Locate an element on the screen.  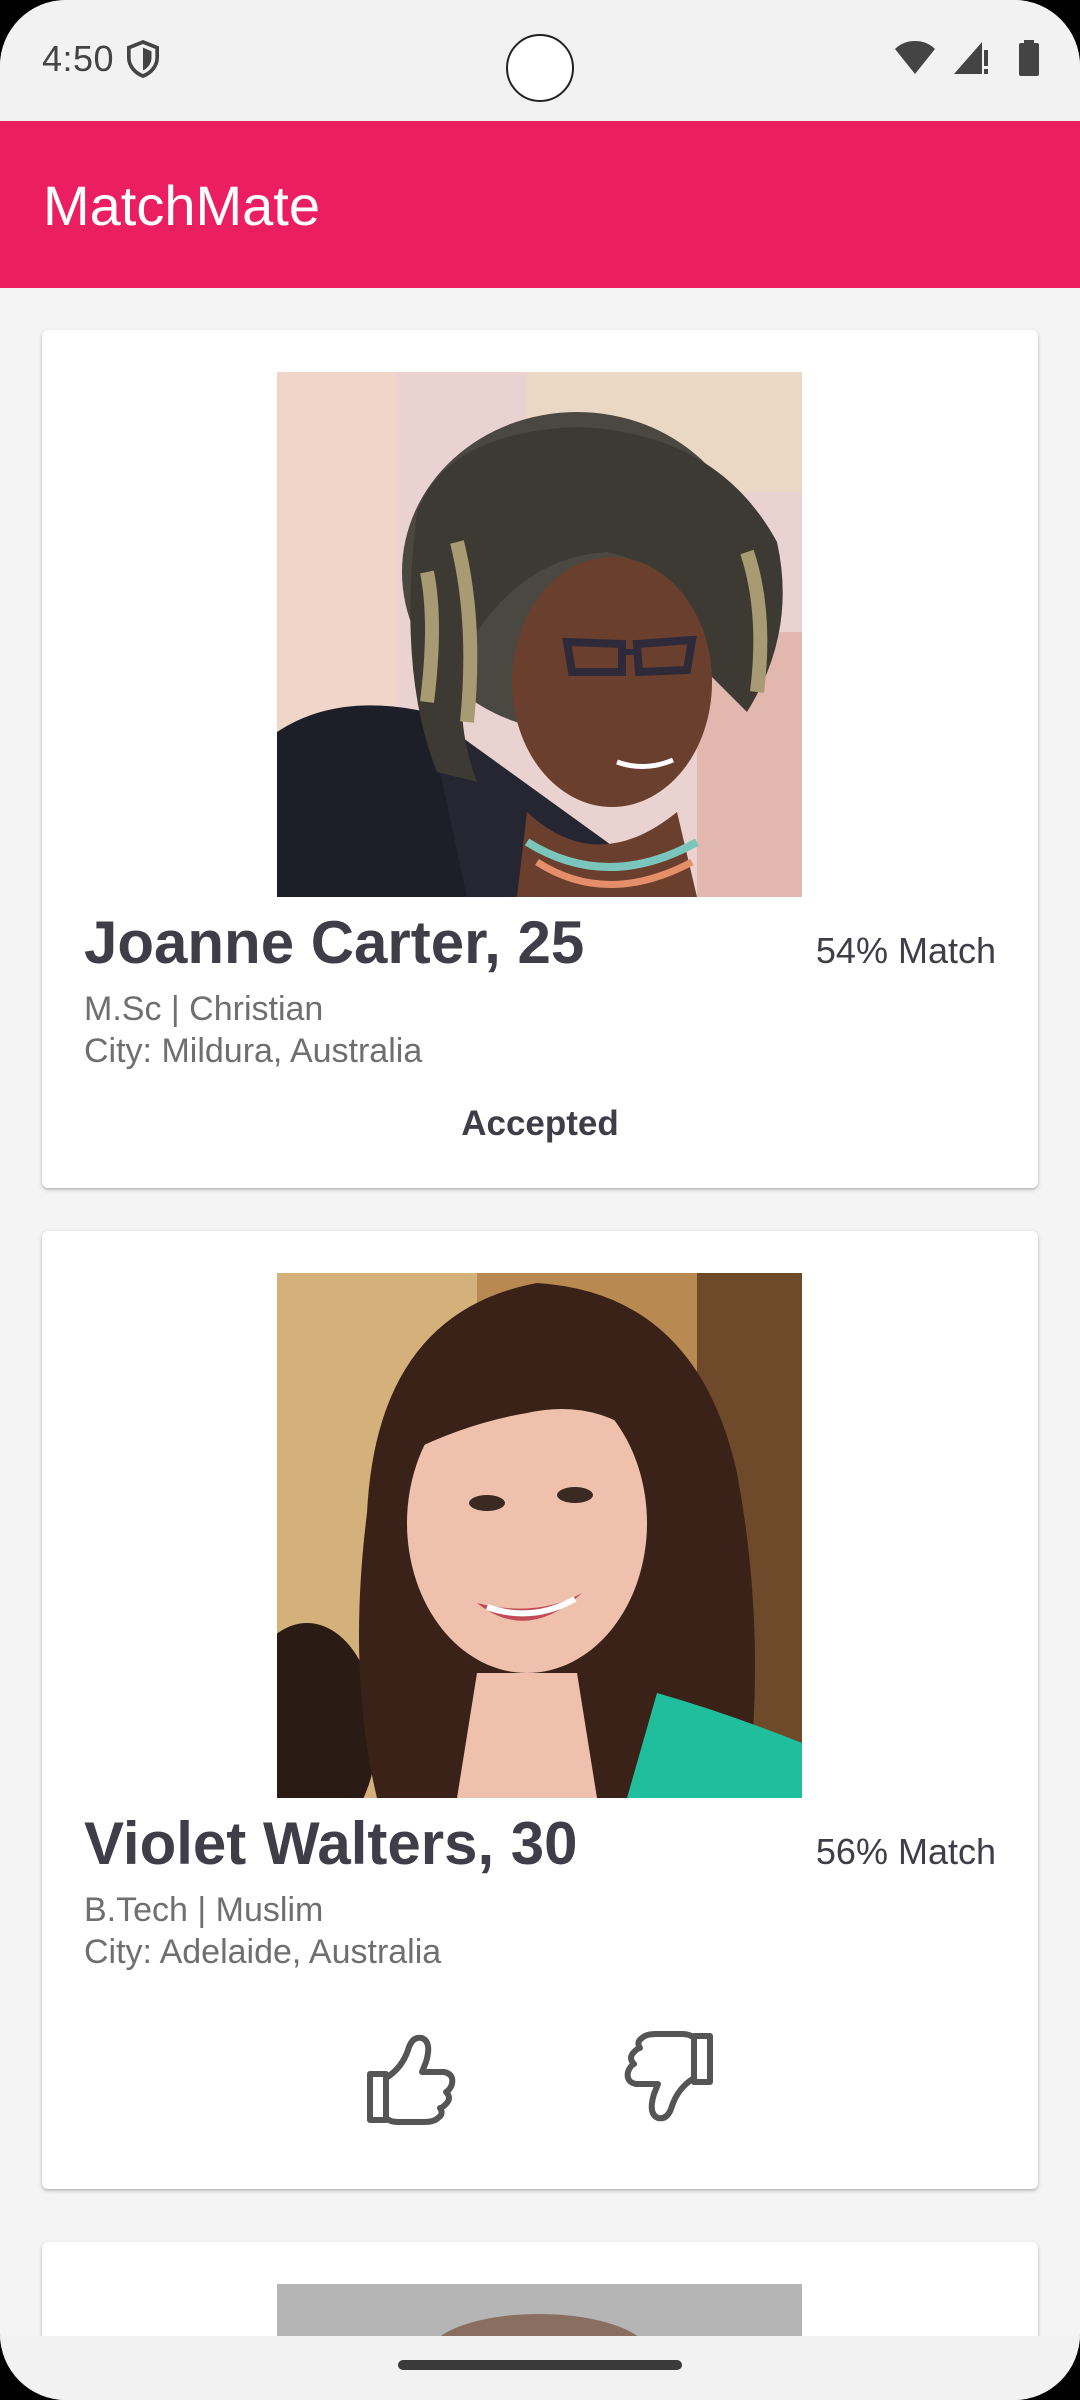
shield-icon is located at coordinates (143, 59).